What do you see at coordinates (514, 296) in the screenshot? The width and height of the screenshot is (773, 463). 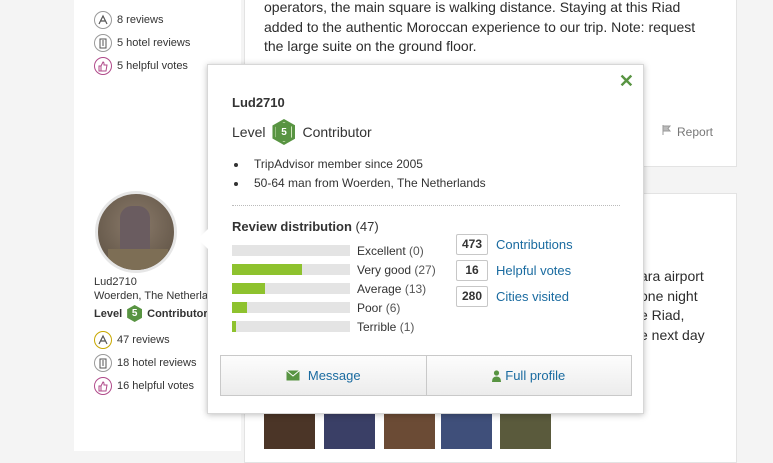 I see `stat-cities-visited: 280 Cities visited` at bounding box center [514, 296].